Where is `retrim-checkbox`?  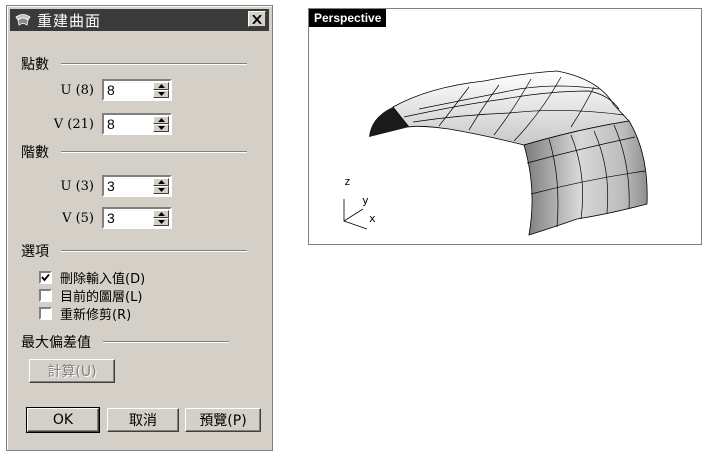
retrim-checkbox is located at coordinates (45, 313).